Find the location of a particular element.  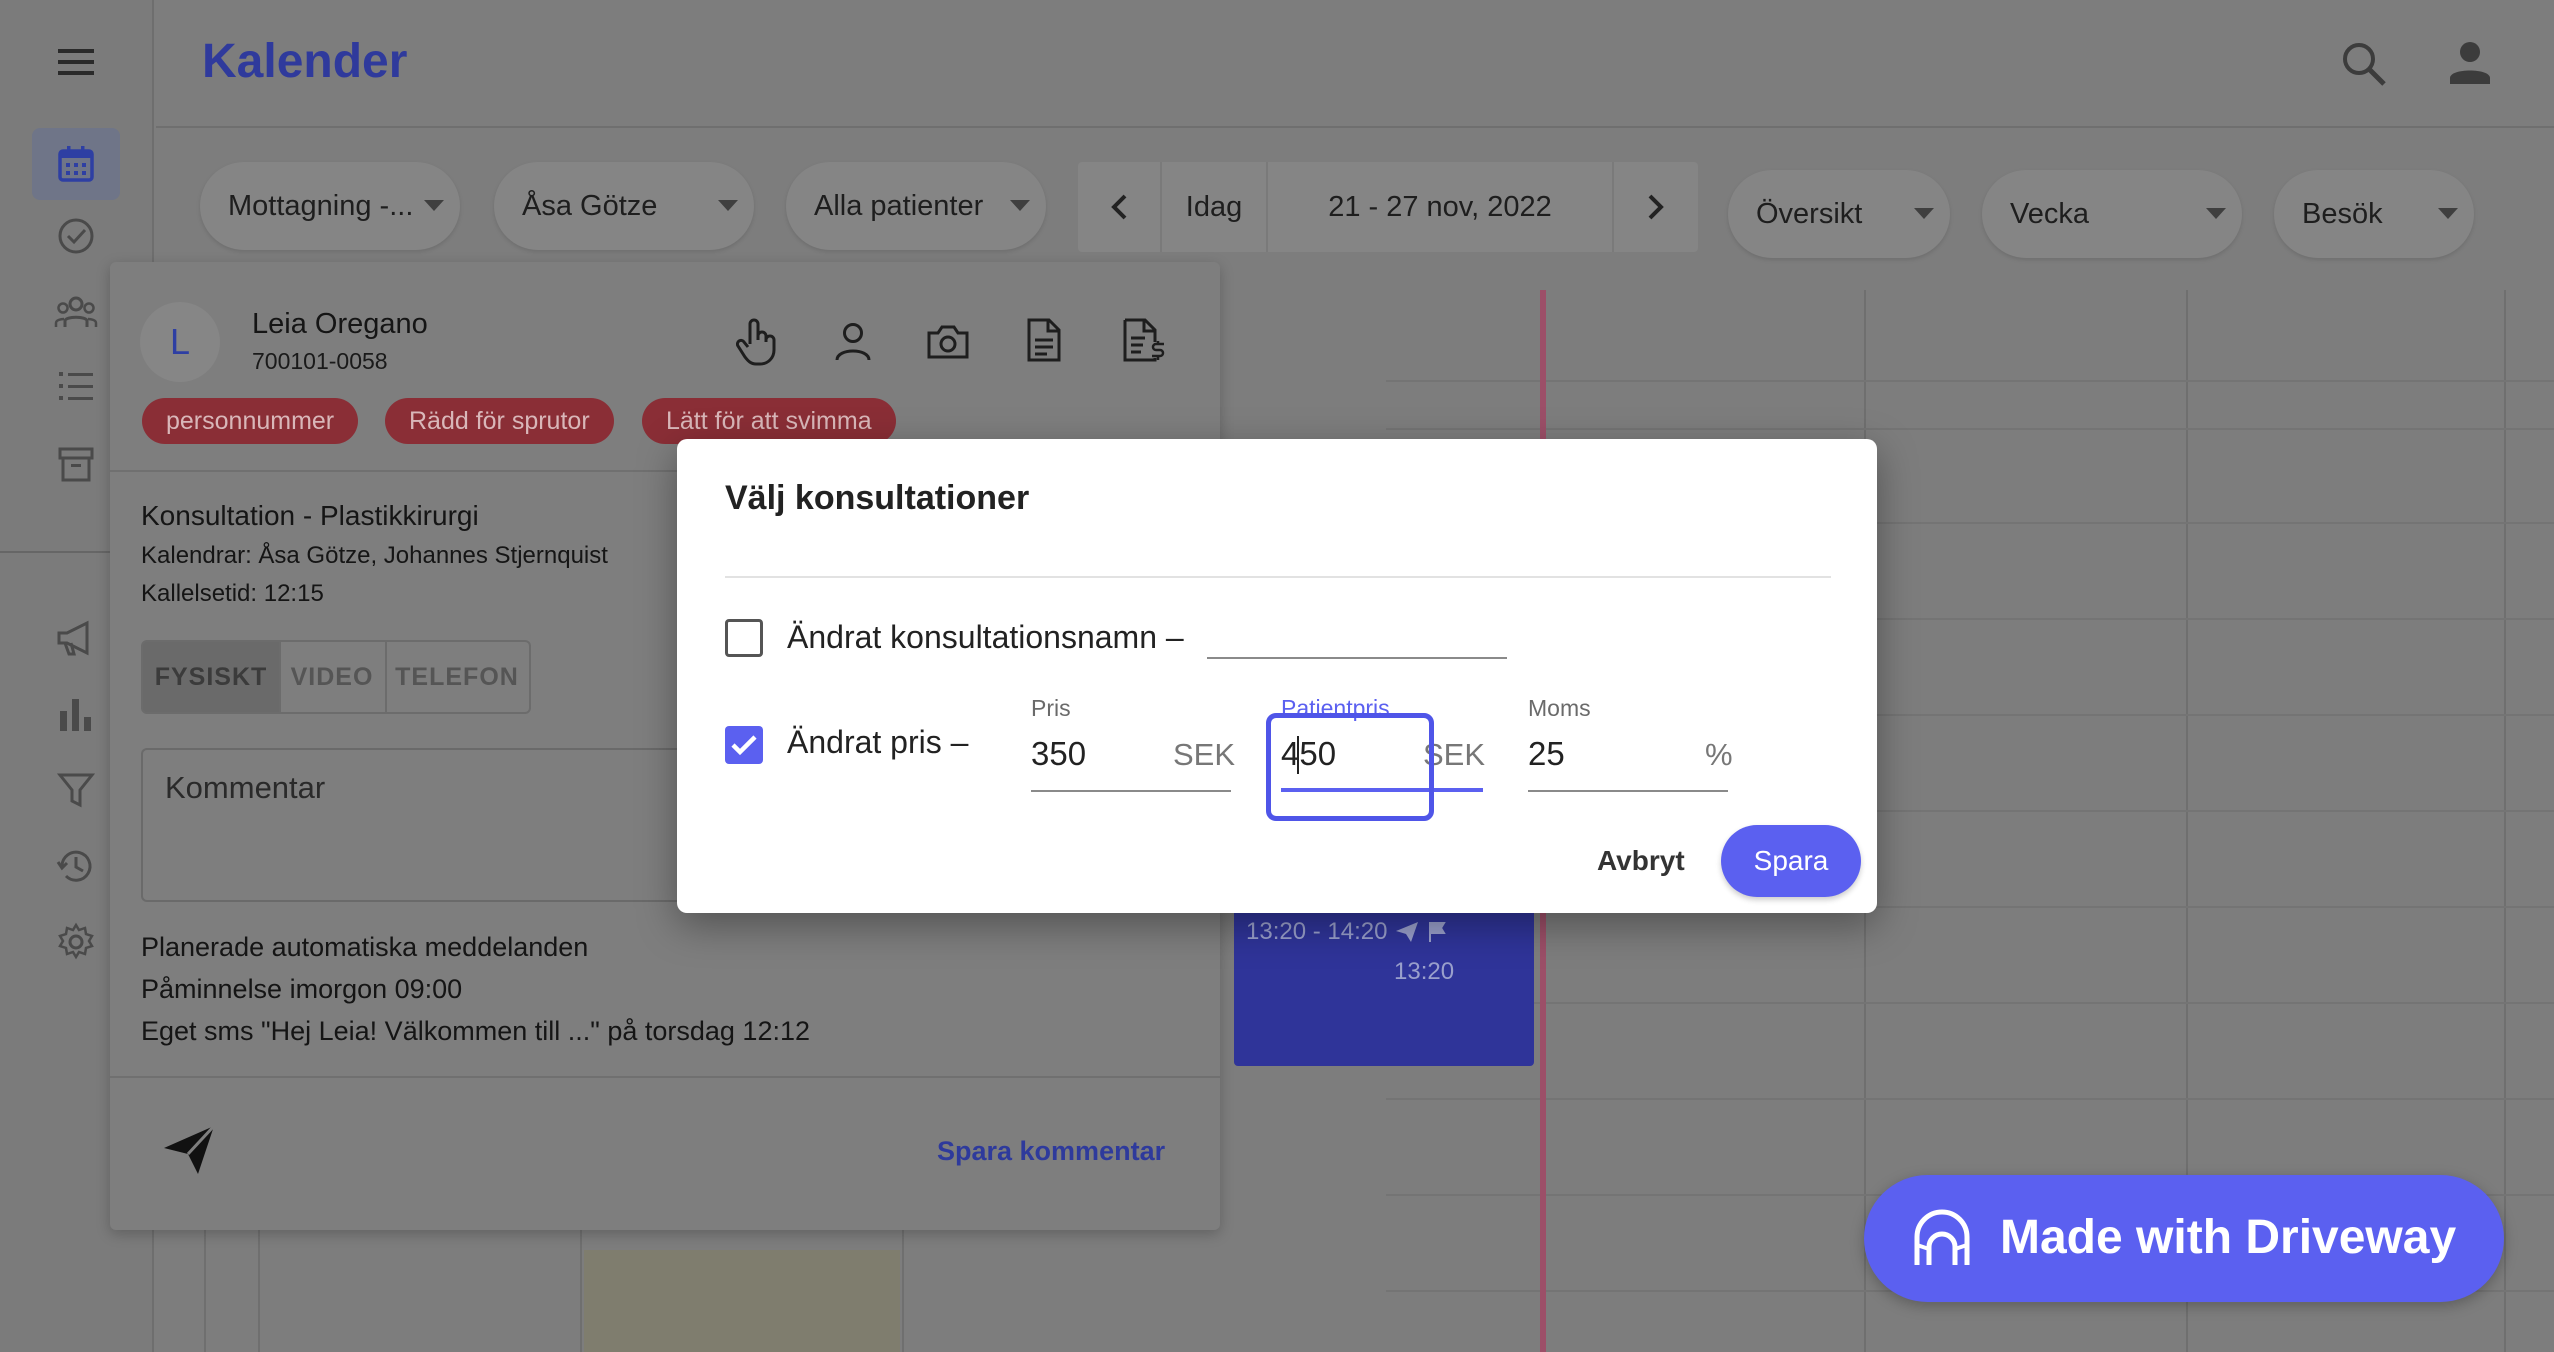

price-underline is located at coordinates (1131, 791).